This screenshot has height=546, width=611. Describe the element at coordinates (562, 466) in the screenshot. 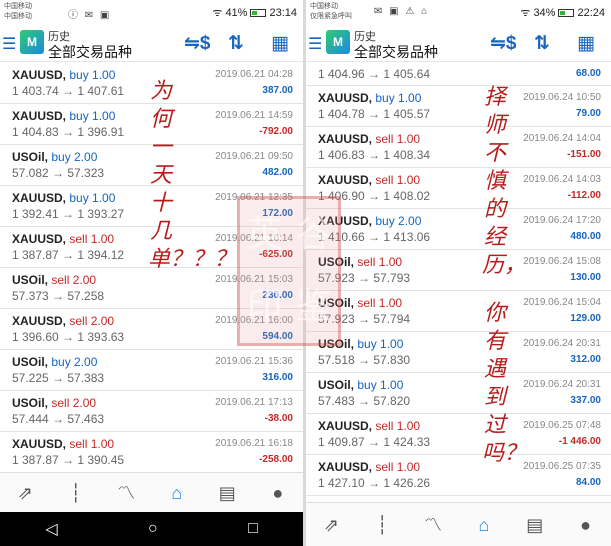

I see `trade-date: 2019.06.25 07:35` at that location.